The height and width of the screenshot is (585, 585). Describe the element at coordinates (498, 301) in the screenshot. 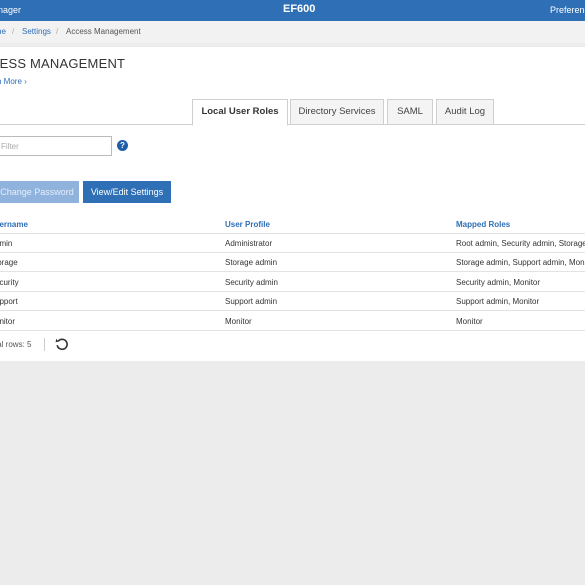

I see `cell-mapped-roles: Support admin, Monitor` at that location.